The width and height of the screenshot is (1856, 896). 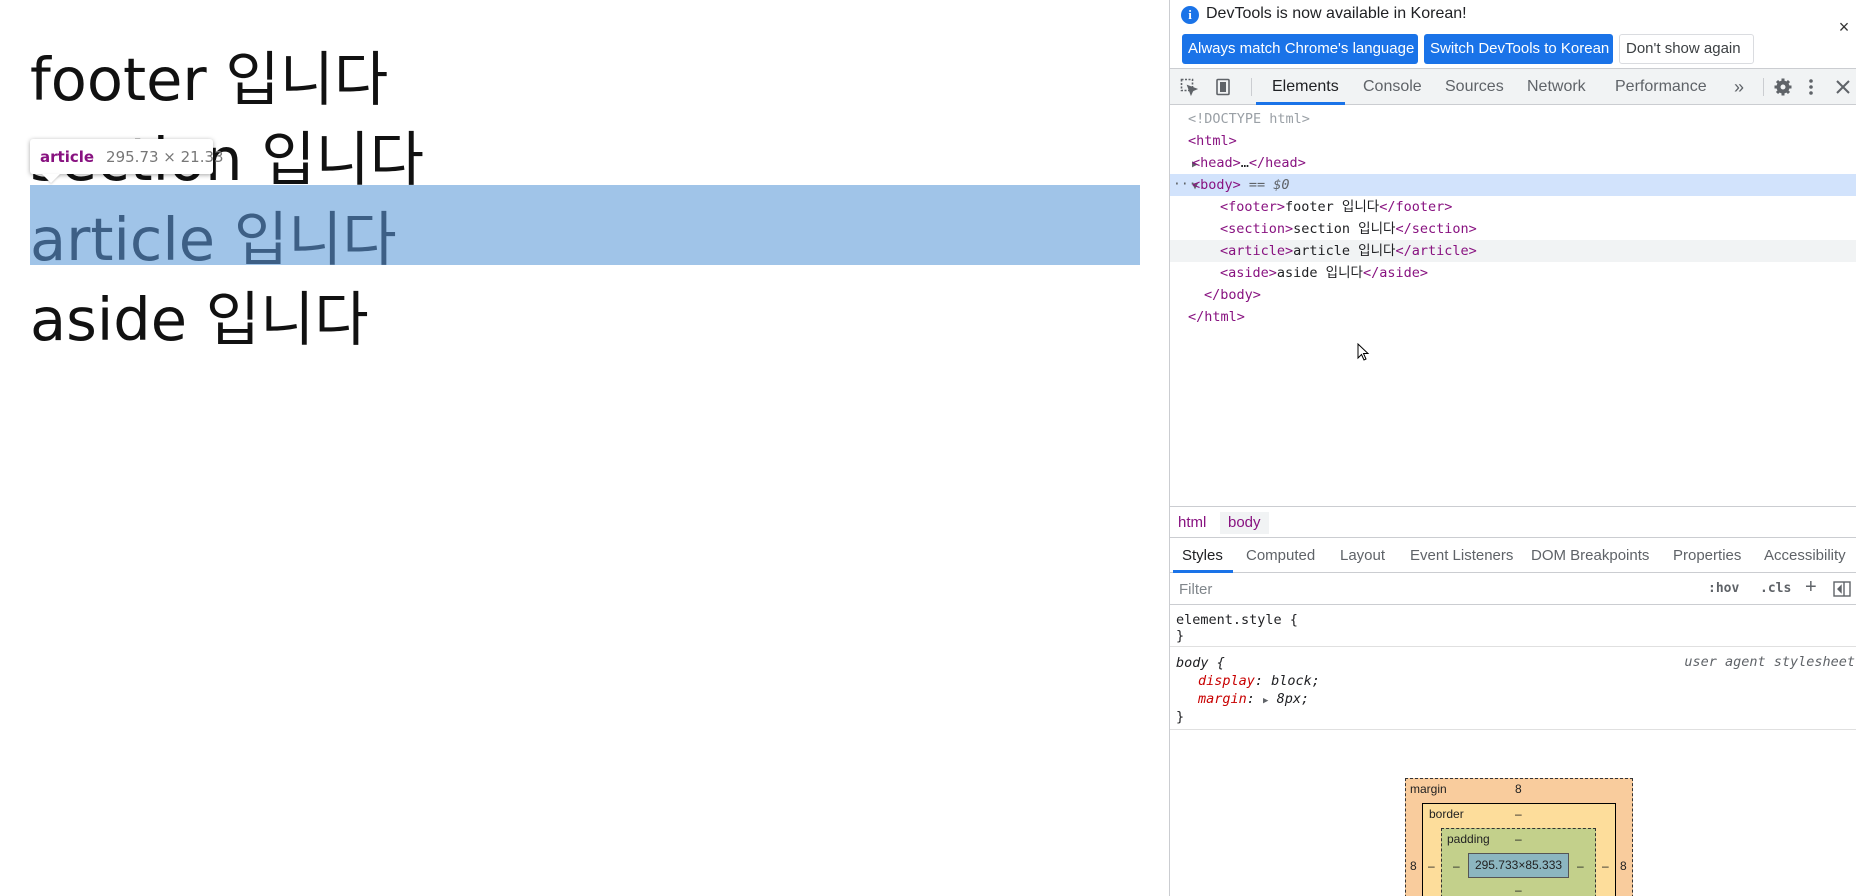 What do you see at coordinates (1518, 865) in the screenshot?
I see `box-model-content: 295.733×85.333` at bounding box center [1518, 865].